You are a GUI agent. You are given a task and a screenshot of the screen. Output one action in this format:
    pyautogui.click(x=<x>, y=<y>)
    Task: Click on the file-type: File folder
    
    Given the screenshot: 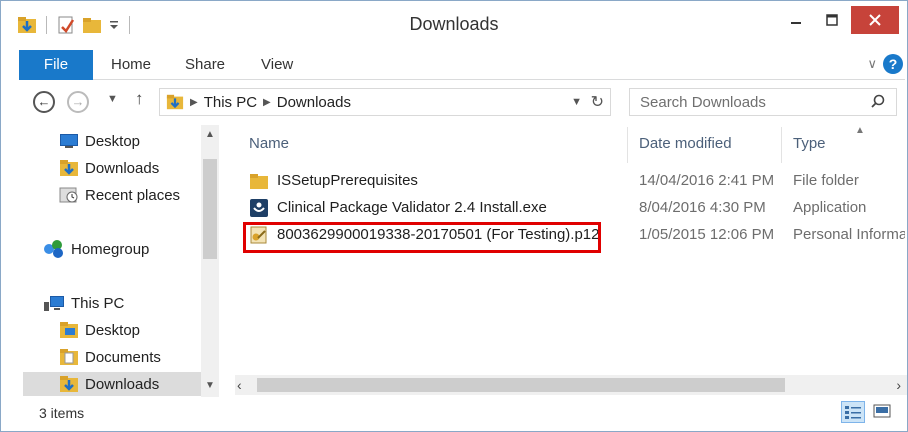 What is the action you would take?
    pyautogui.click(x=826, y=180)
    